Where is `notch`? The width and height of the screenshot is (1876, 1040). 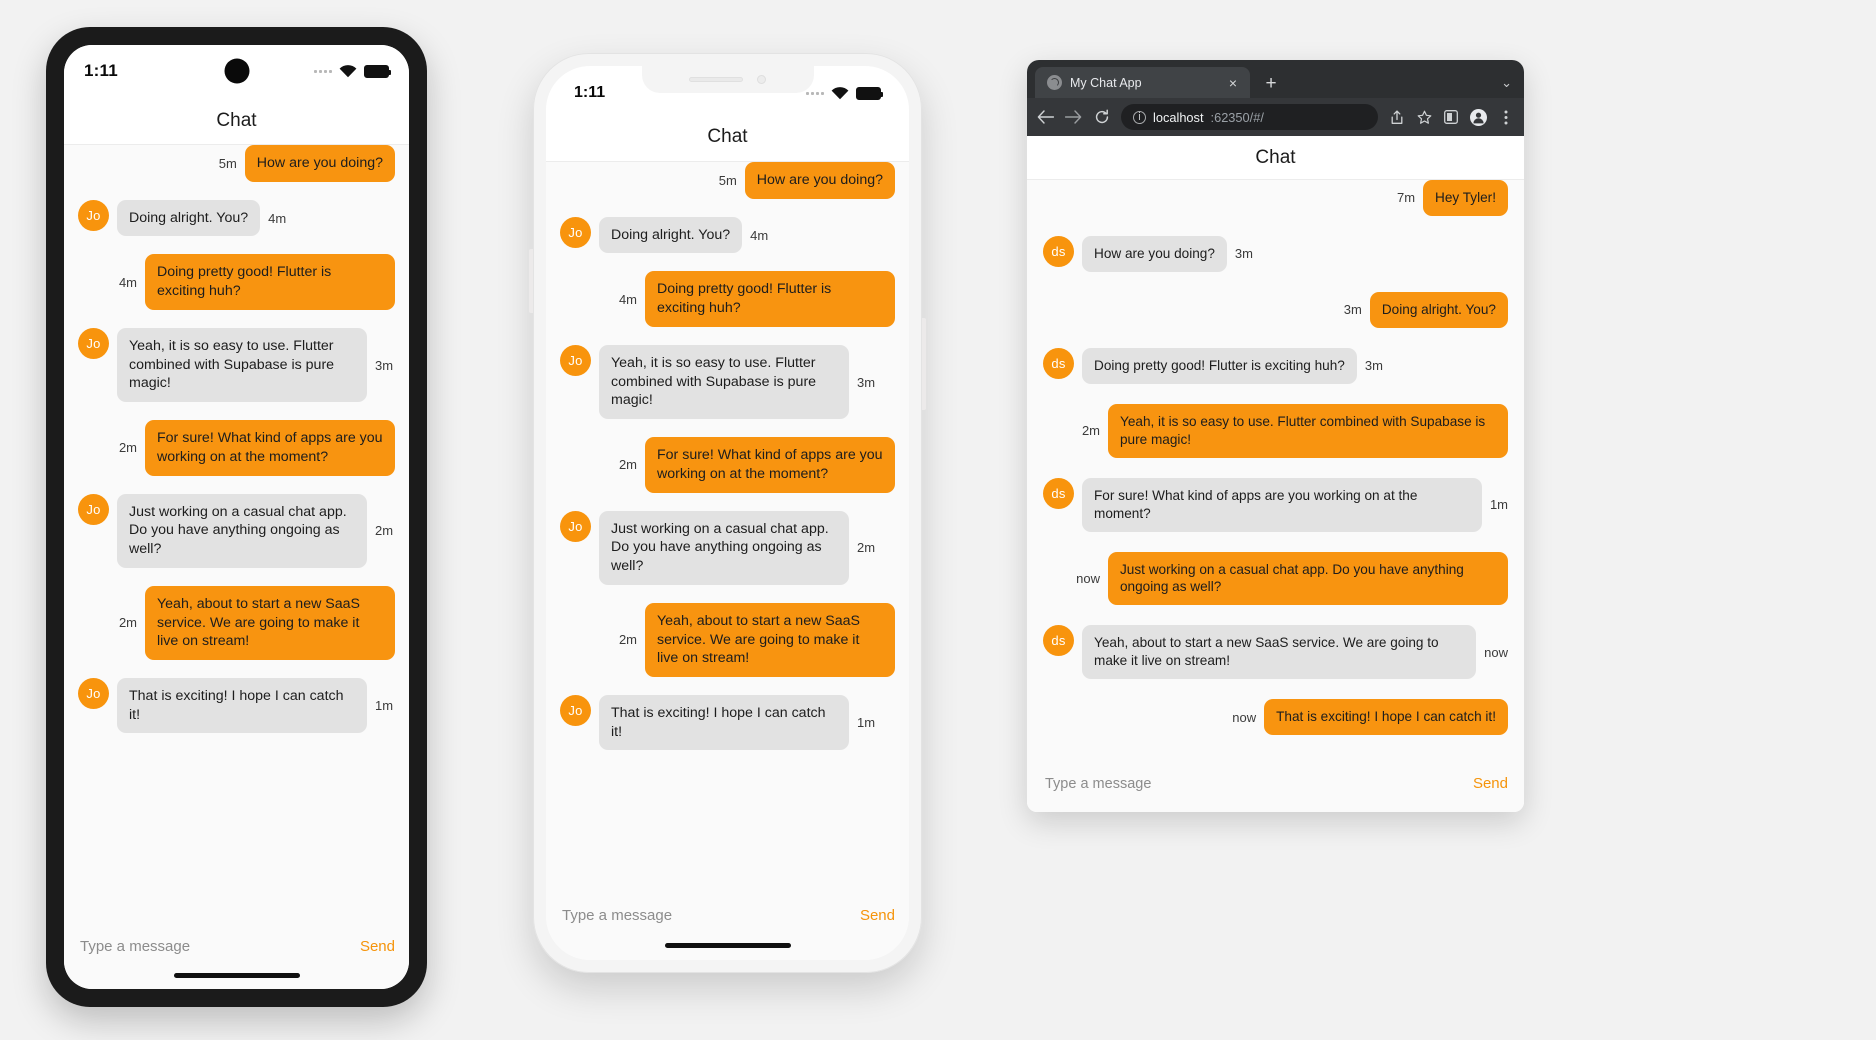 notch is located at coordinates (727, 79).